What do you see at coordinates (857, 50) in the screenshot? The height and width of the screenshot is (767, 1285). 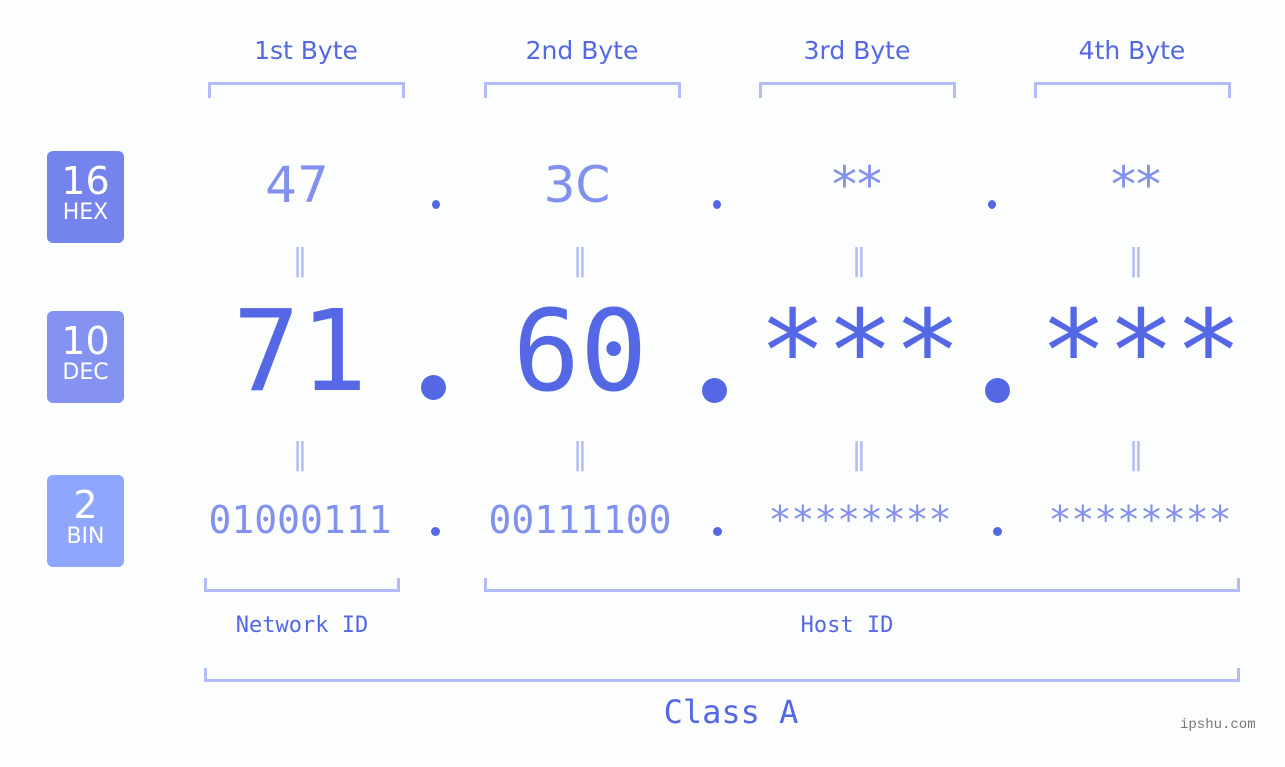 I see `byte-header-3: 3rd Byte` at bounding box center [857, 50].